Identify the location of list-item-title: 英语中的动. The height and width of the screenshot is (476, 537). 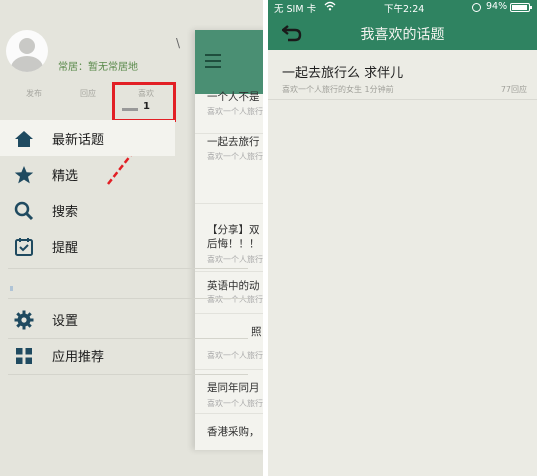
(233, 286).